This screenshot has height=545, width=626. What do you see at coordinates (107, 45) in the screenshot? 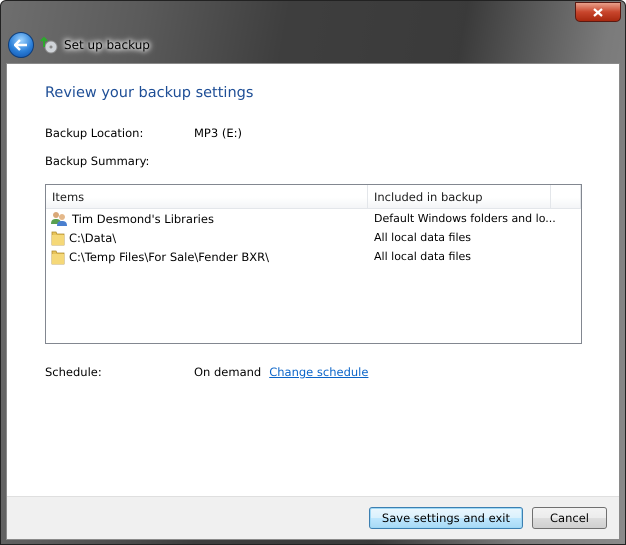
I see `window-title: Set up backup` at bounding box center [107, 45].